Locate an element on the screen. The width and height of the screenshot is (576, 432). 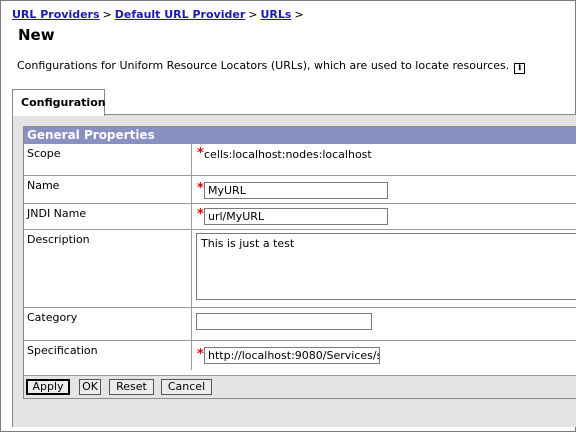
cancel-button: Cancel is located at coordinates (186, 387).